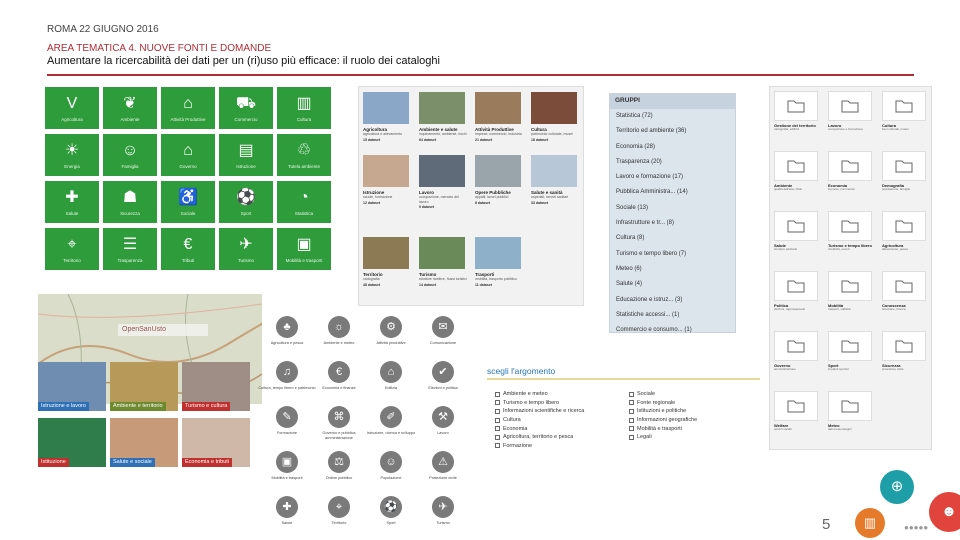  Describe the element at coordinates (304, 155) in the screenshot. I see `category-tile: ♲ Tutela ambiente` at that location.